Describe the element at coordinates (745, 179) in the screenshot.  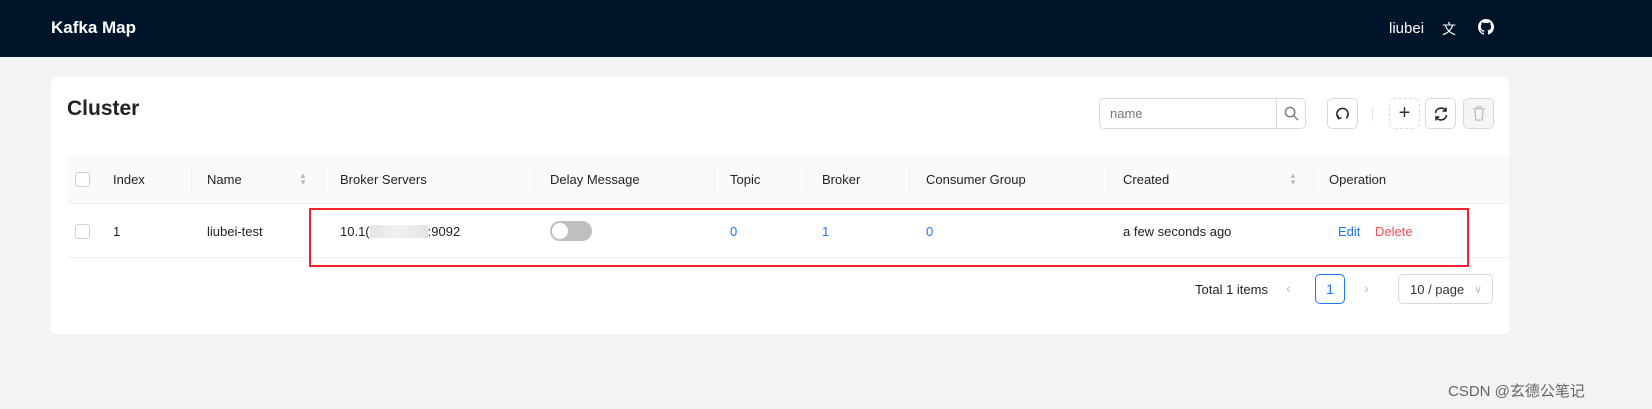
I see `column-topic: Topic` at that location.